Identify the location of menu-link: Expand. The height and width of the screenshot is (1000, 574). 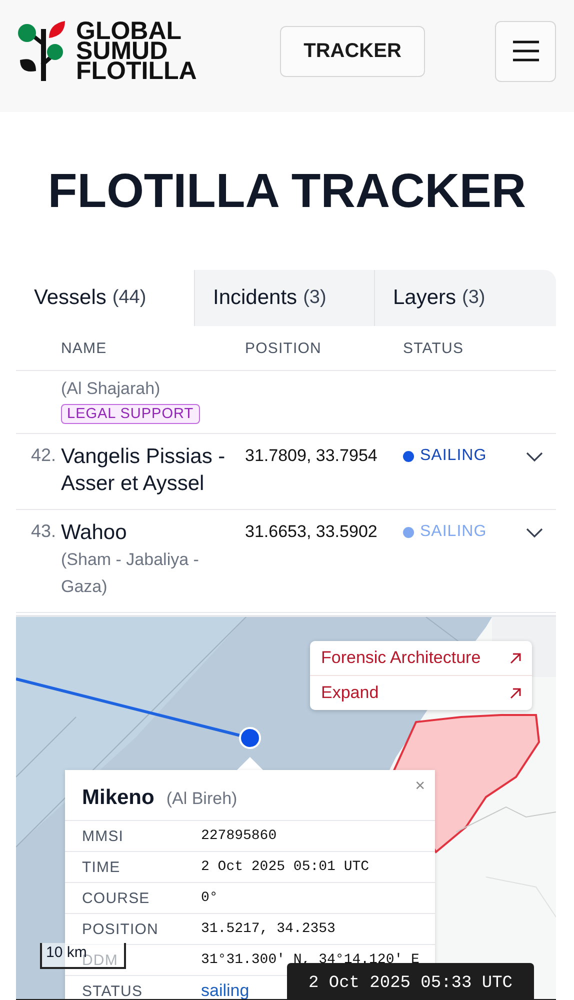
(421, 692).